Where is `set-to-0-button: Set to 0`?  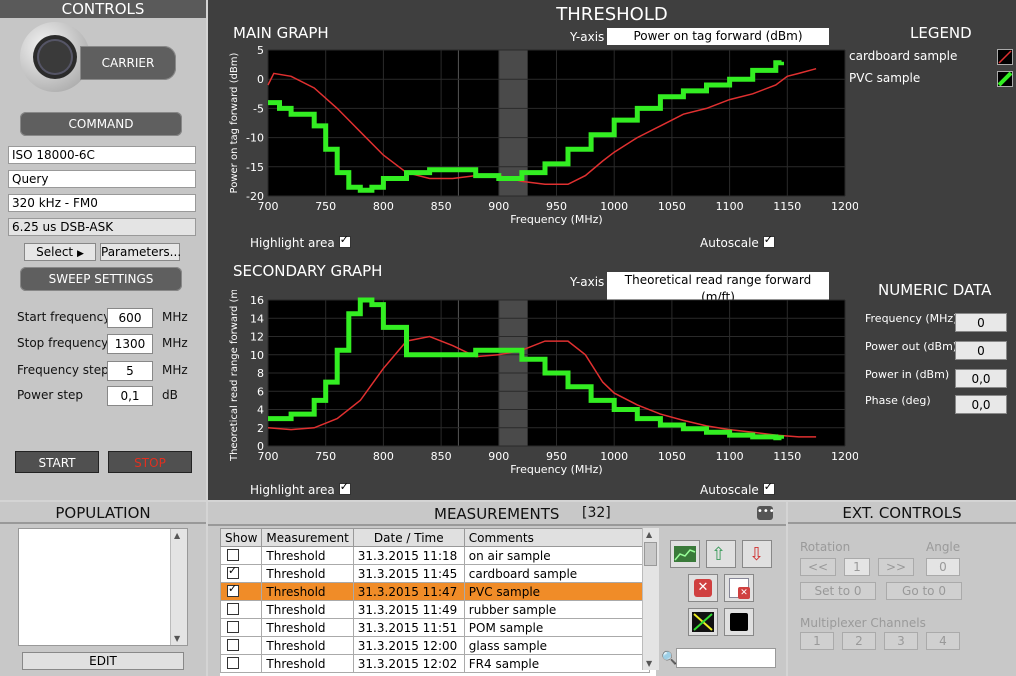
set-to-0-button: Set to 0 is located at coordinates (838, 591).